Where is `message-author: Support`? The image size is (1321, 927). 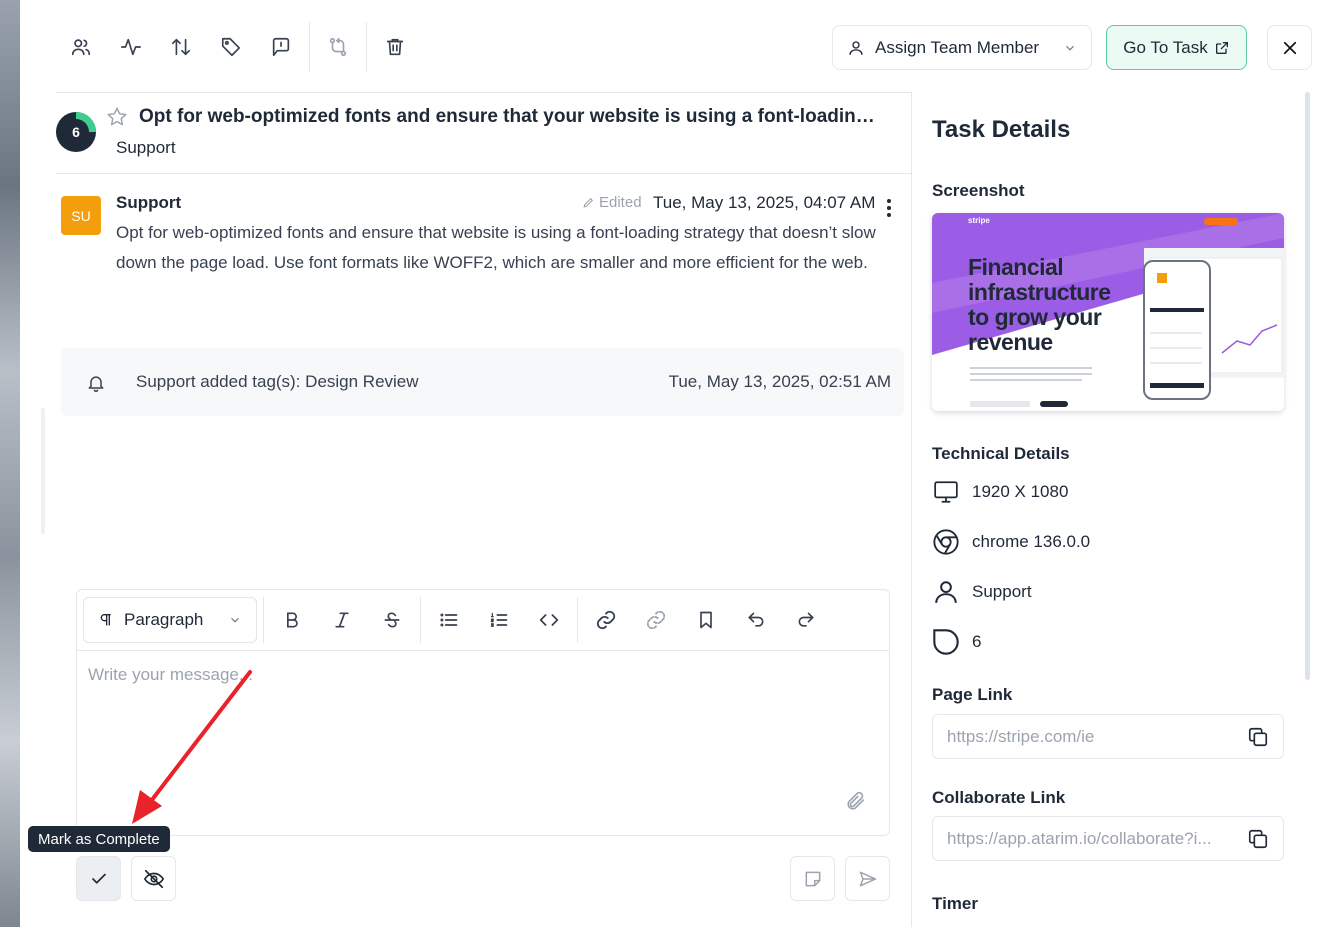
message-author: Support is located at coordinates (149, 202).